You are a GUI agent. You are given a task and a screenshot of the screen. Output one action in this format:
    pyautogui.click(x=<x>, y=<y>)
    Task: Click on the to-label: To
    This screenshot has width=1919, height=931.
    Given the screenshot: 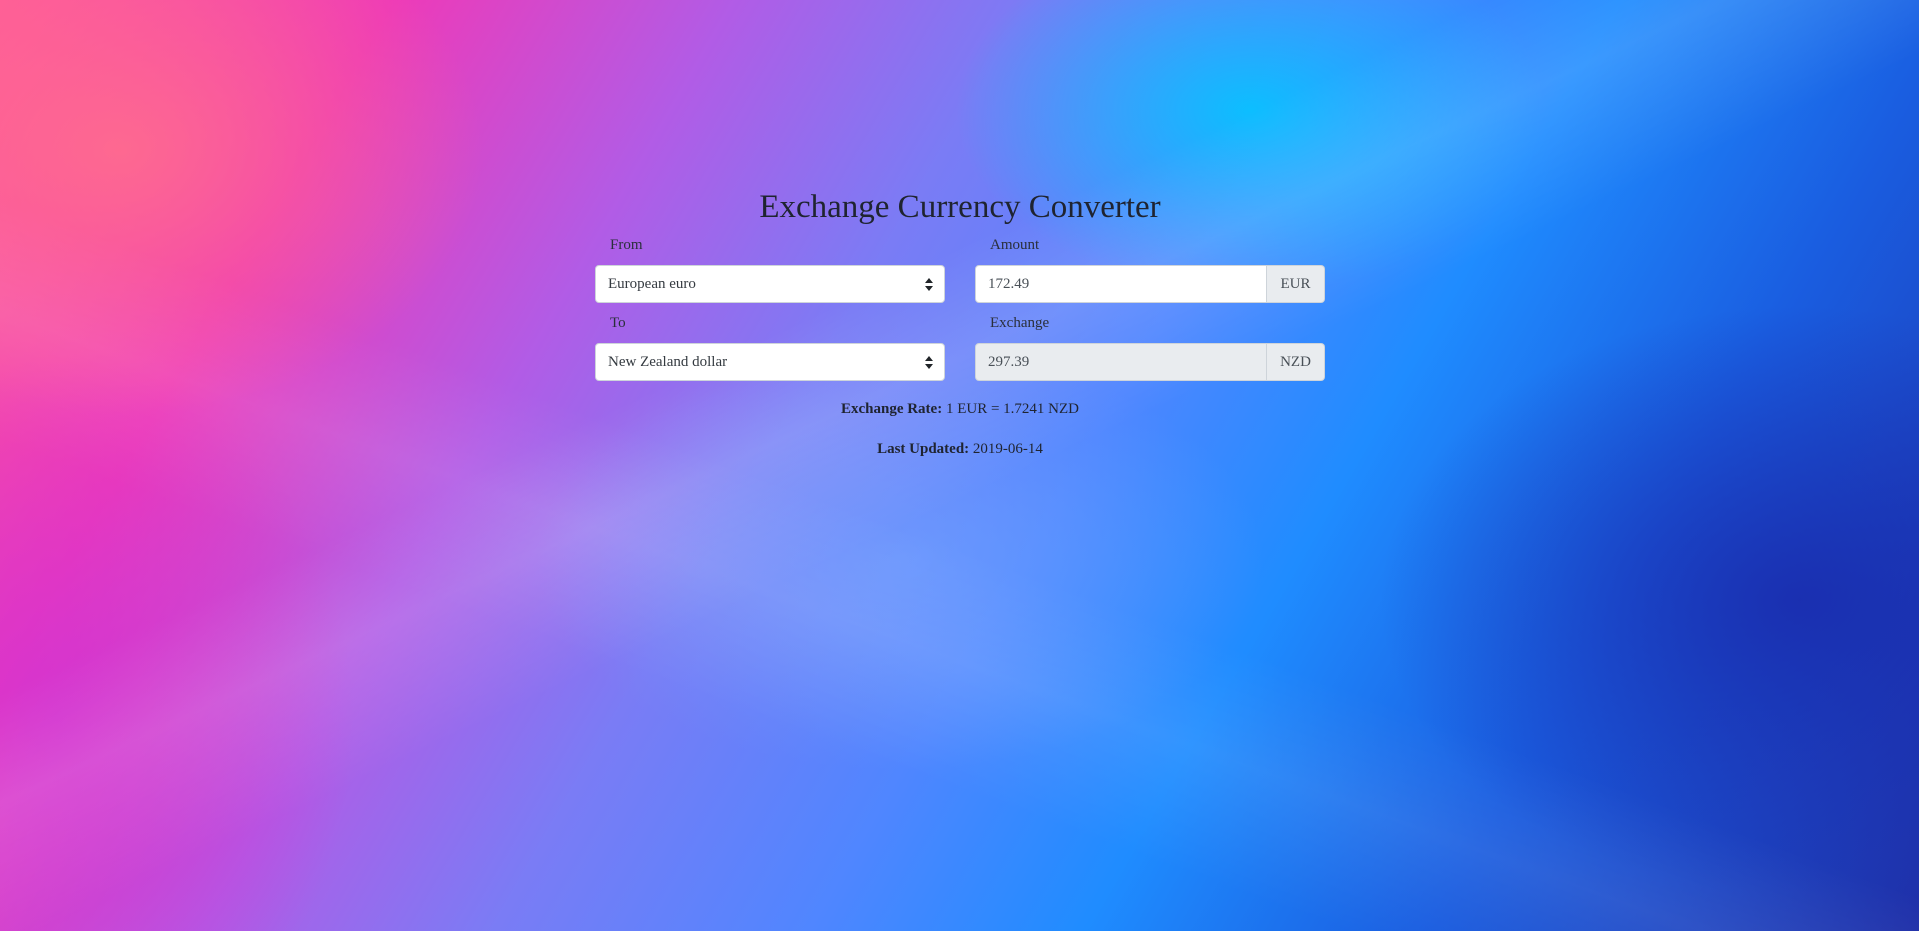 What is the action you would take?
    pyautogui.click(x=618, y=323)
    